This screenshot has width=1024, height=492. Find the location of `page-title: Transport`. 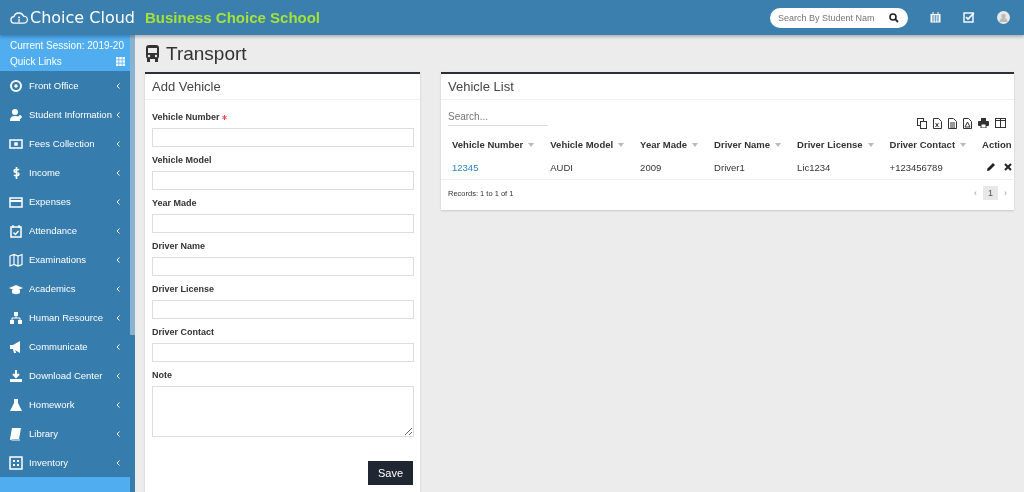

page-title: Transport is located at coordinates (206, 53).